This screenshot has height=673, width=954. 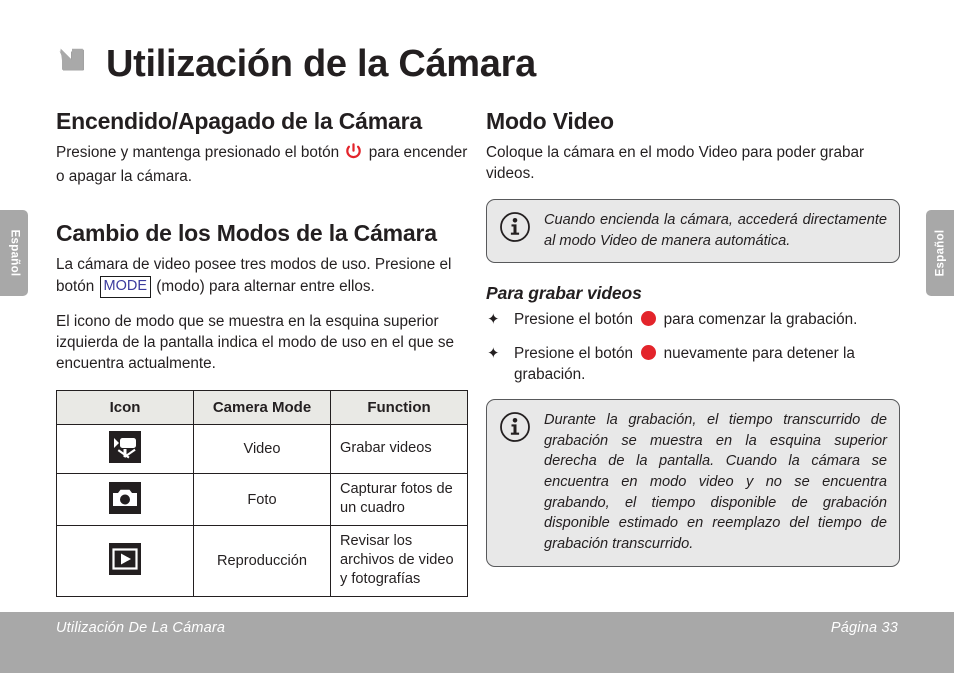 I want to click on mode-key-badge: MODE, so click(x=125, y=287).